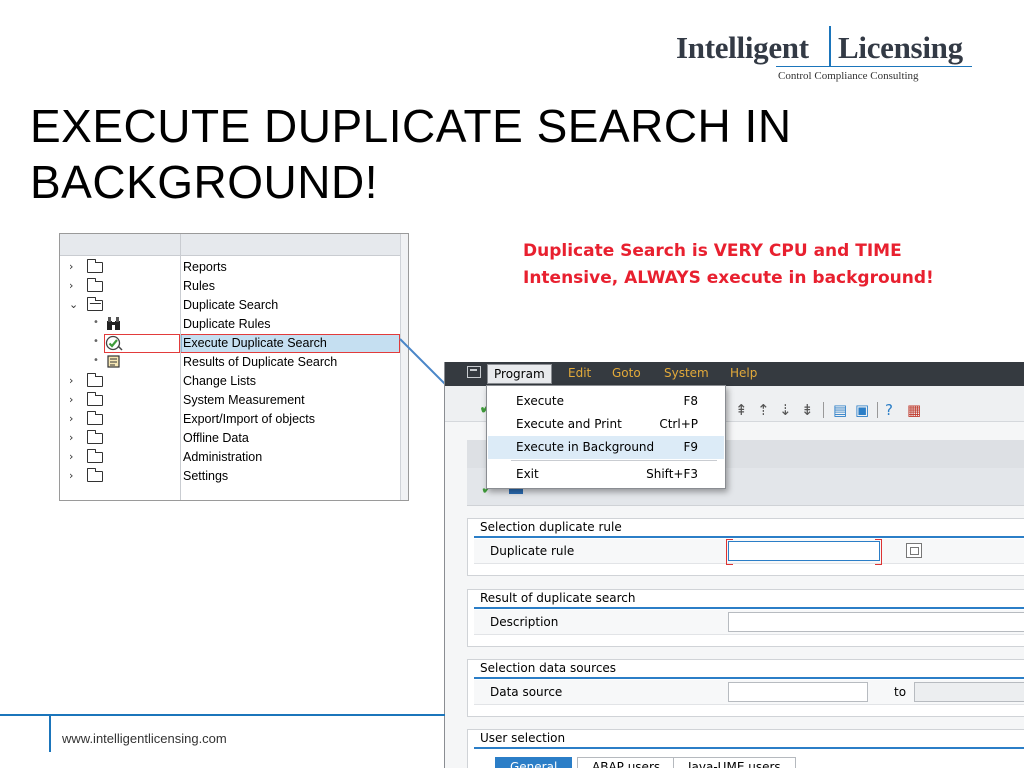 The width and height of the screenshot is (1024, 768). I want to click on tree-item-label: System Measurement, so click(244, 400).